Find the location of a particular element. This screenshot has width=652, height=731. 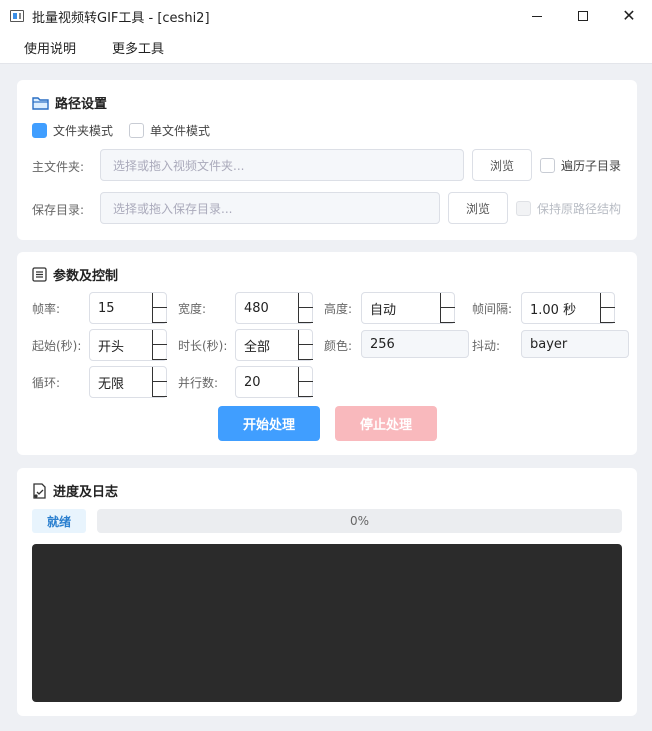

duration-label: 时长(秒): is located at coordinates (203, 346).